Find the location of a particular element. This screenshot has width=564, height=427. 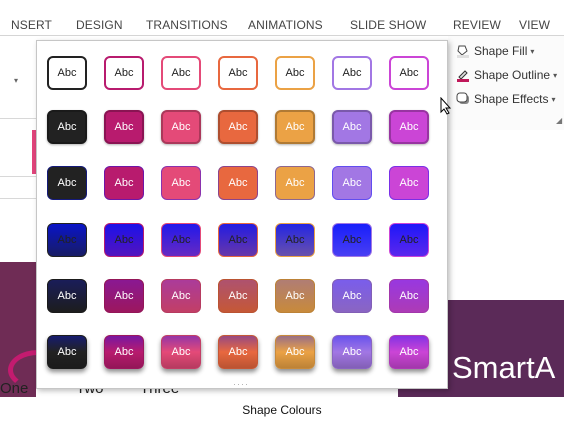

tab-transitions: TRANSITIONS is located at coordinates (187, 25).